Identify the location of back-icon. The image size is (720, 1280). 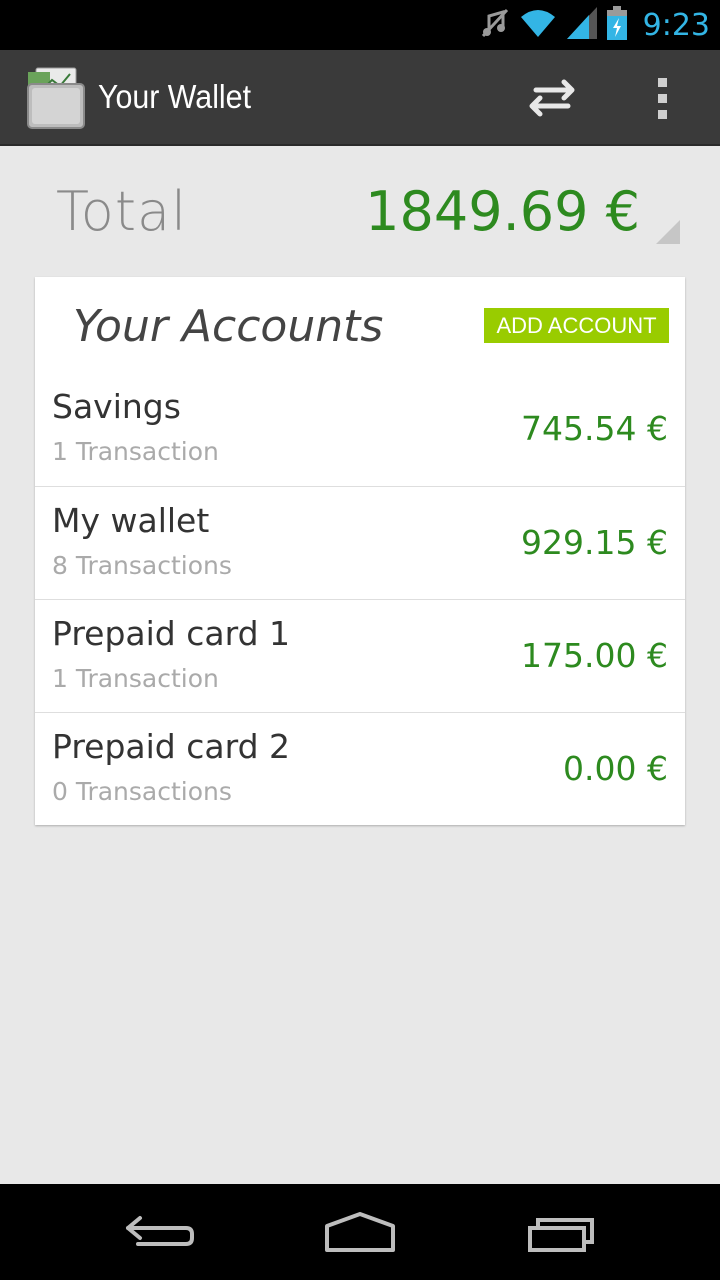
(161, 1232).